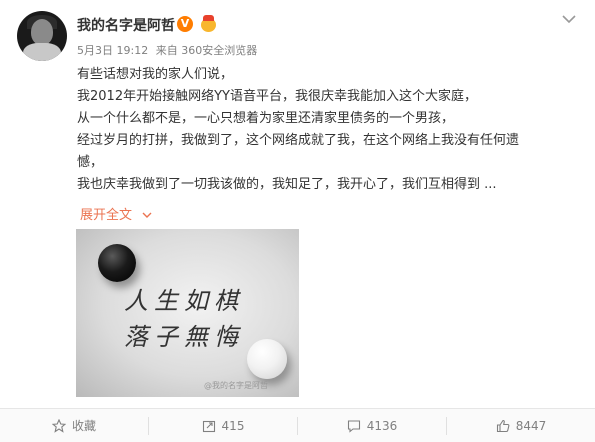 This screenshot has height=442, width=595. What do you see at coordinates (503, 425) in the screenshot?
I see `thumbs-up-icon` at bounding box center [503, 425].